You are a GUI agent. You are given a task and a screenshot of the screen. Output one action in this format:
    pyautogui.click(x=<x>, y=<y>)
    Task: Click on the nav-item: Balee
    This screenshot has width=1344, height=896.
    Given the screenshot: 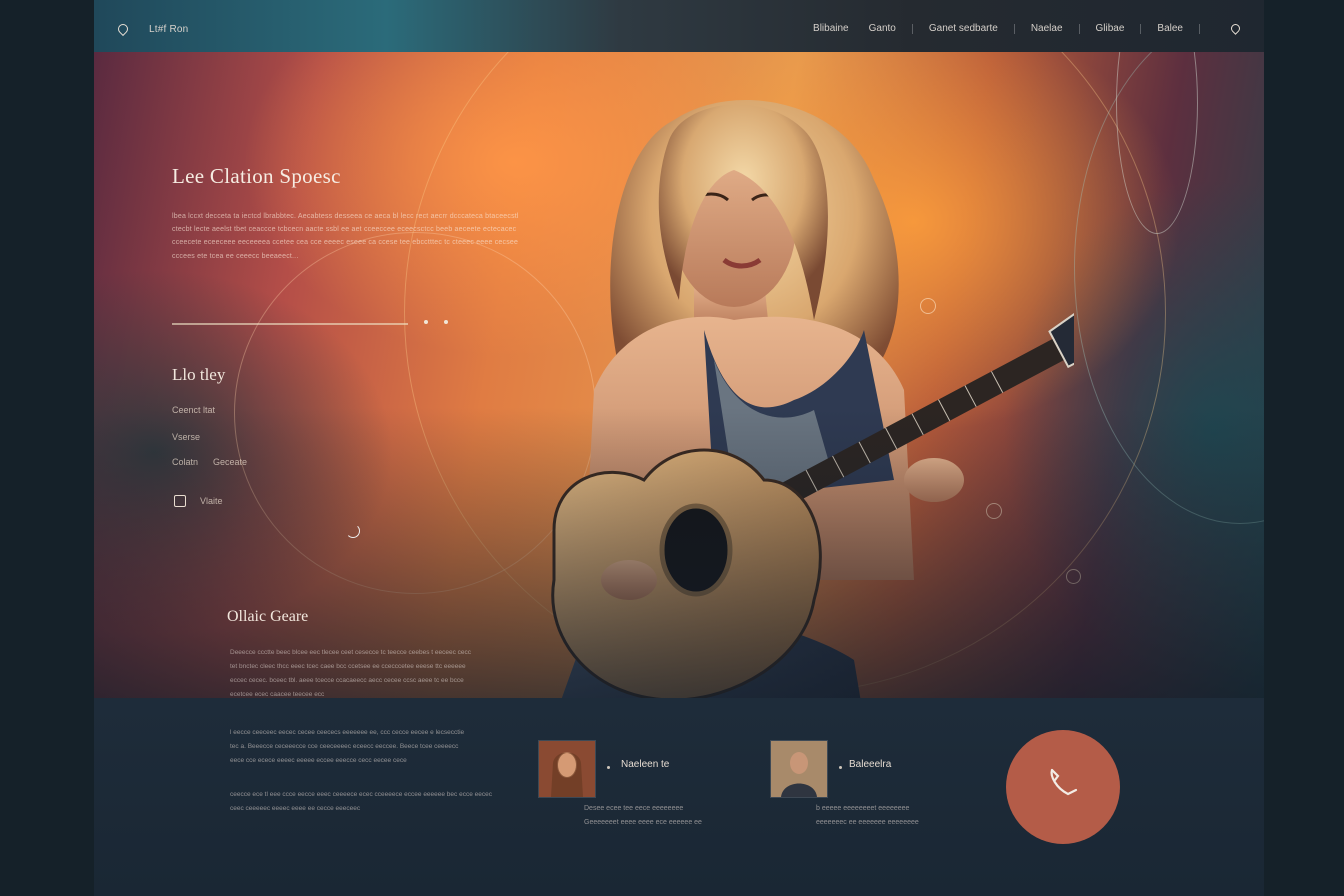 What is the action you would take?
    pyautogui.click(x=1170, y=28)
    